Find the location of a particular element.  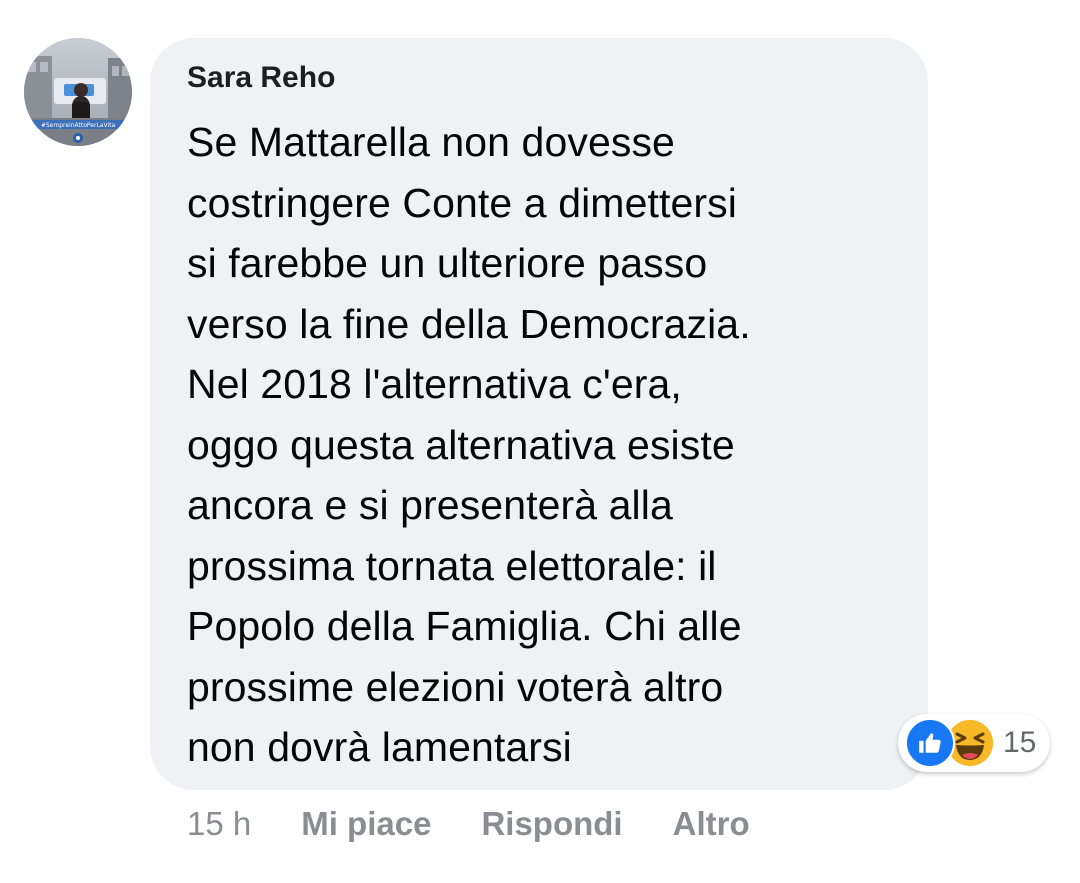

comment-author: Sara Reho is located at coordinates (542, 78).